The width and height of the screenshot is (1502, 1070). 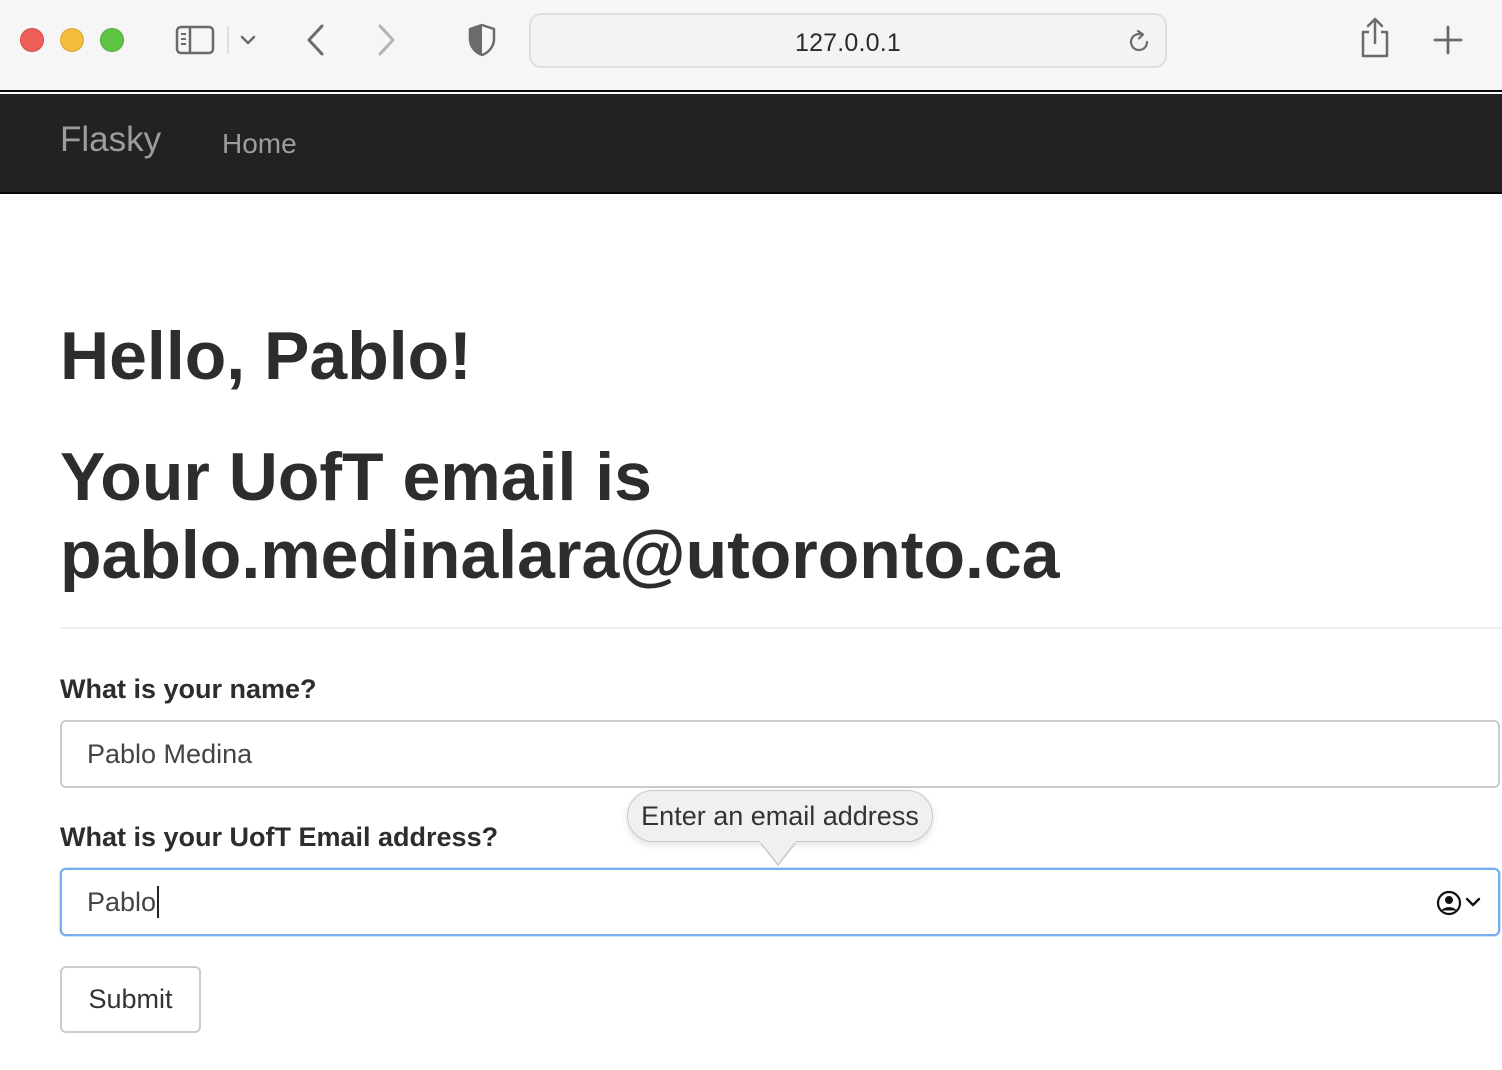 I want to click on name-input-value: Pablo Medina, so click(x=170, y=754).